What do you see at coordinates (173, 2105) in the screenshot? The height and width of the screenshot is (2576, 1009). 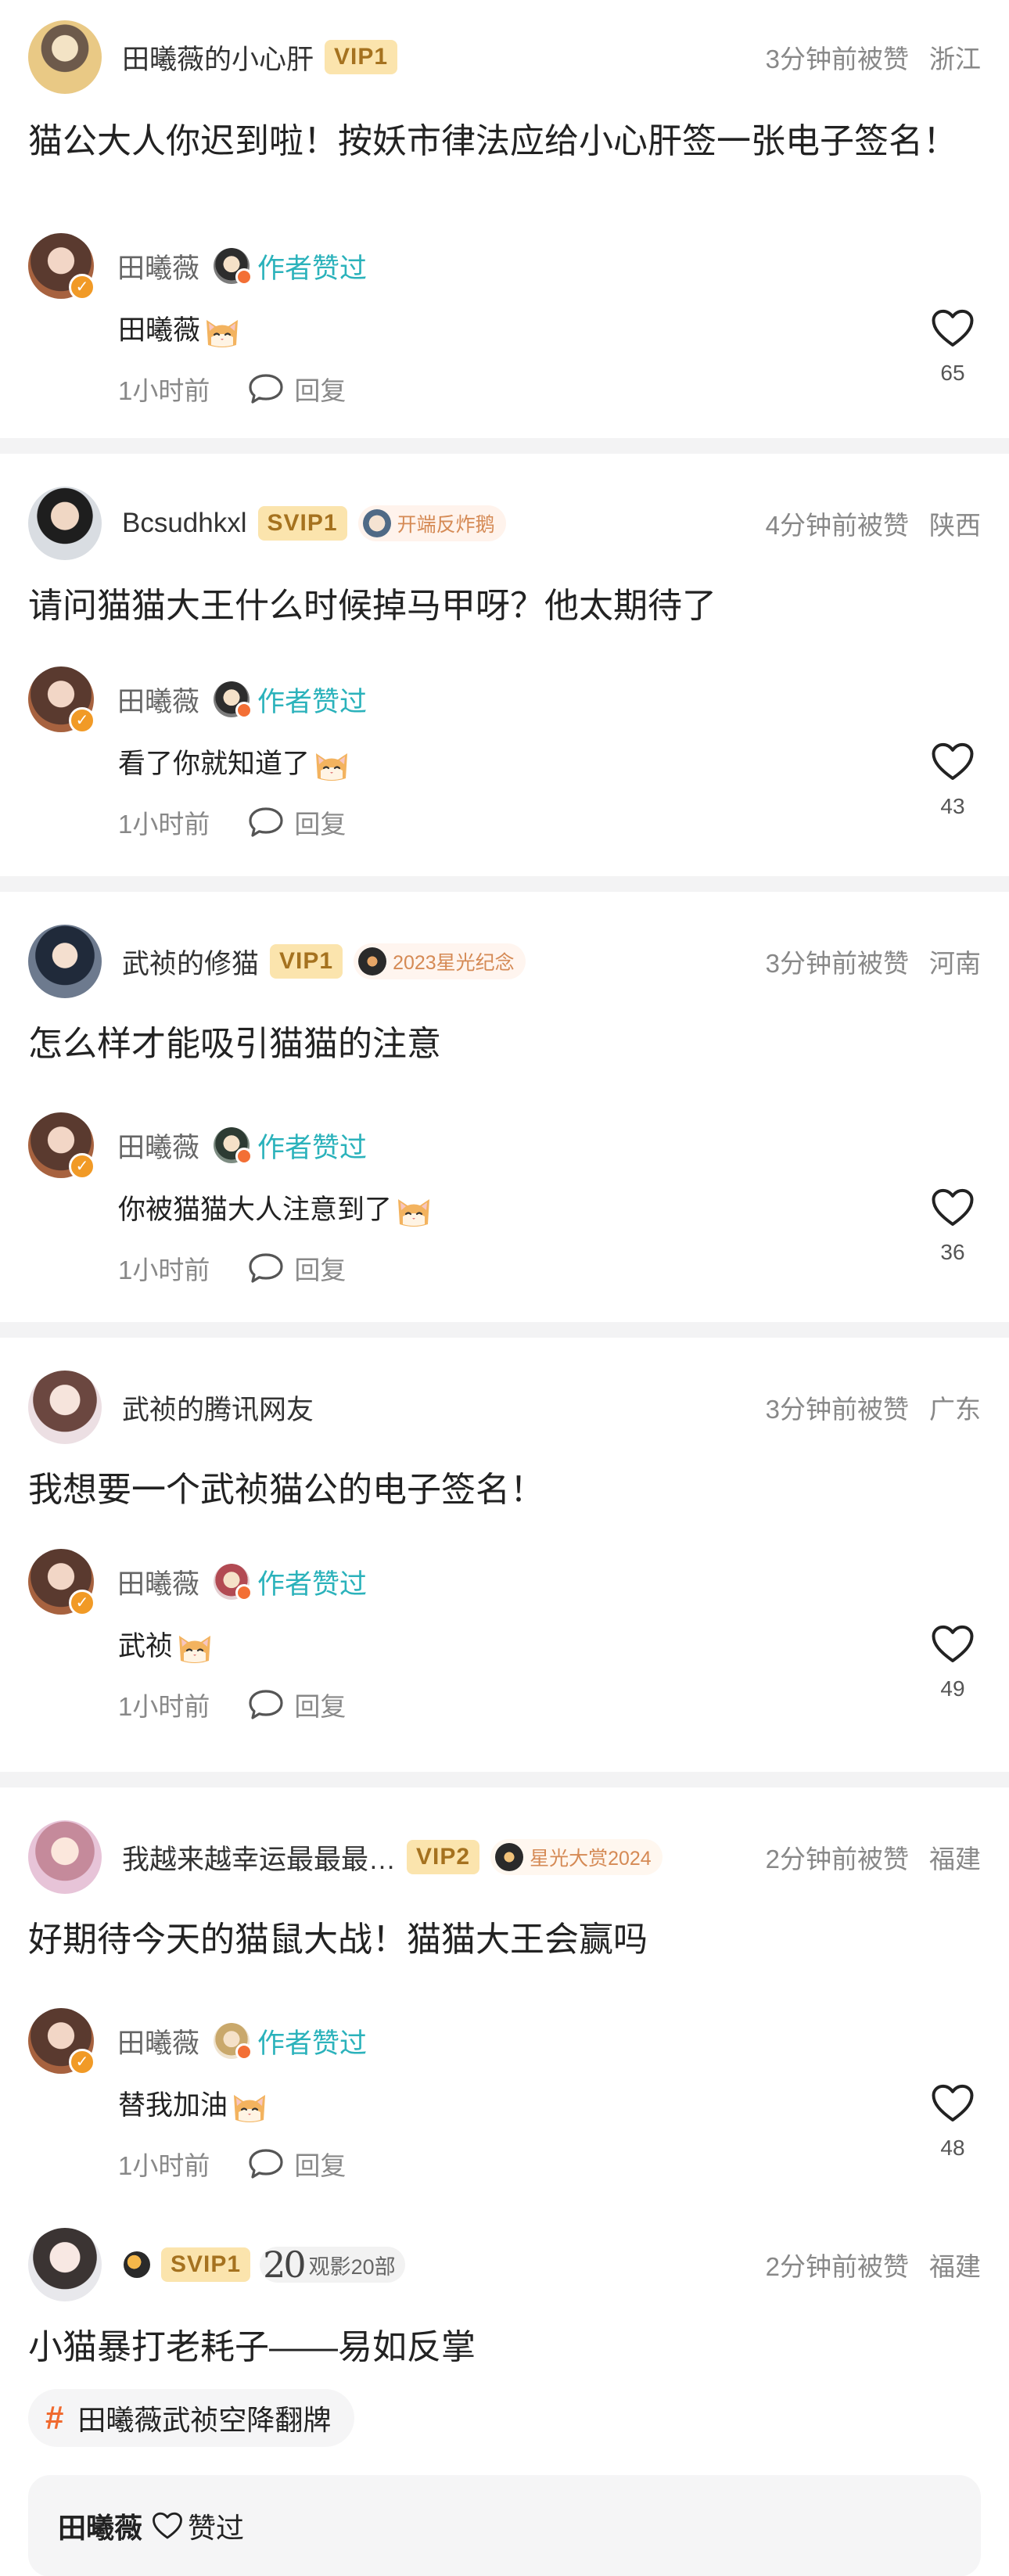 I see `reply-text-content: 替我加油` at bounding box center [173, 2105].